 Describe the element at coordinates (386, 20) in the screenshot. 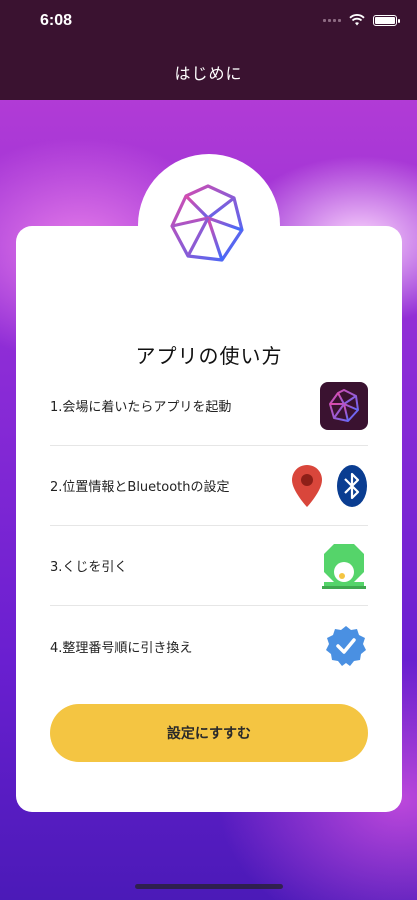

I see `battery-icon` at that location.